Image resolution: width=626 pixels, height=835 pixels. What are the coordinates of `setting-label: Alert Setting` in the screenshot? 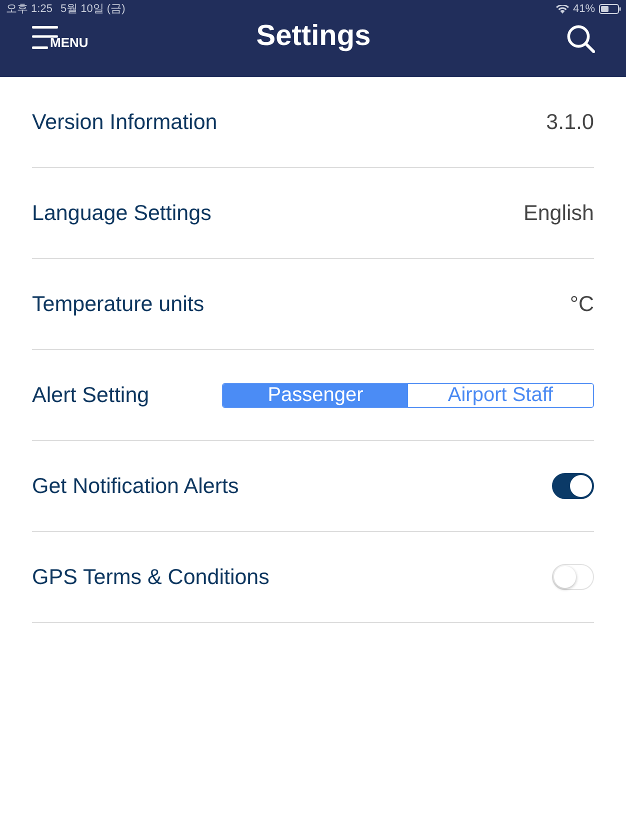 It's located at (91, 395).